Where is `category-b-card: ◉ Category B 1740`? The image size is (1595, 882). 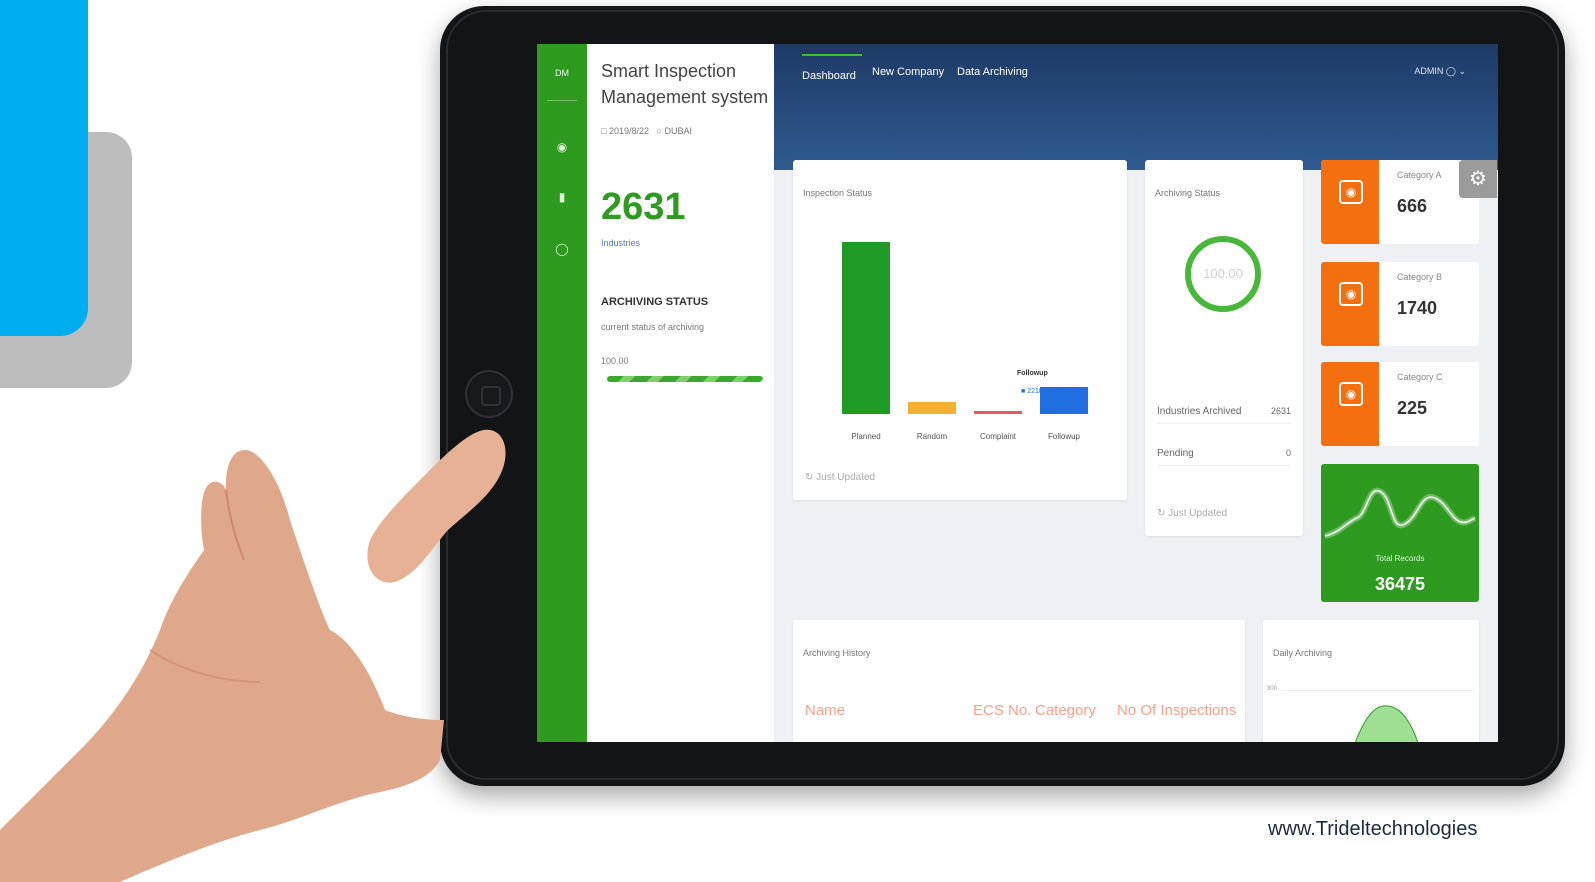
category-b-card: ◉ Category B 1740 is located at coordinates (1400, 304).